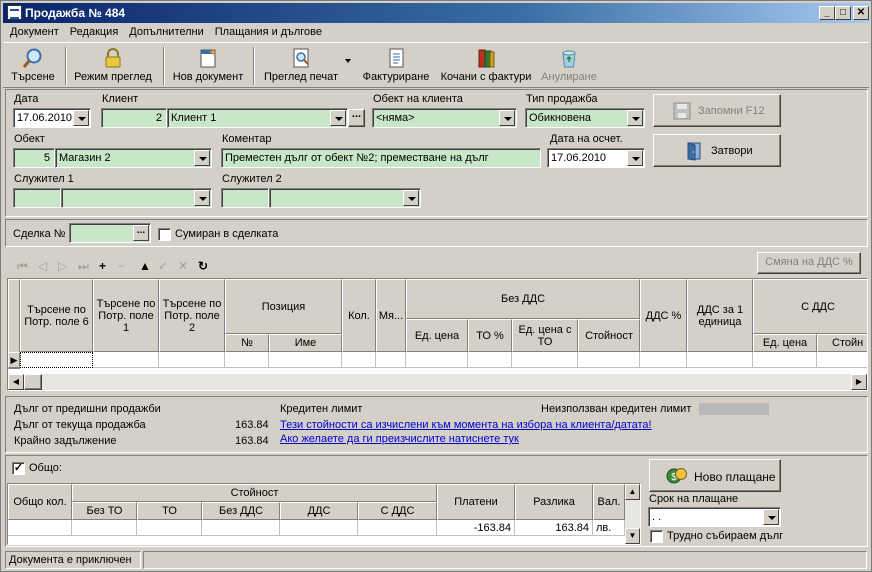 Image resolution: width=872 pixels, height=572 pixels. Describe the element at coordinates (359, 315) in the screenshot. I see `header-qty: Кол.` at that location.